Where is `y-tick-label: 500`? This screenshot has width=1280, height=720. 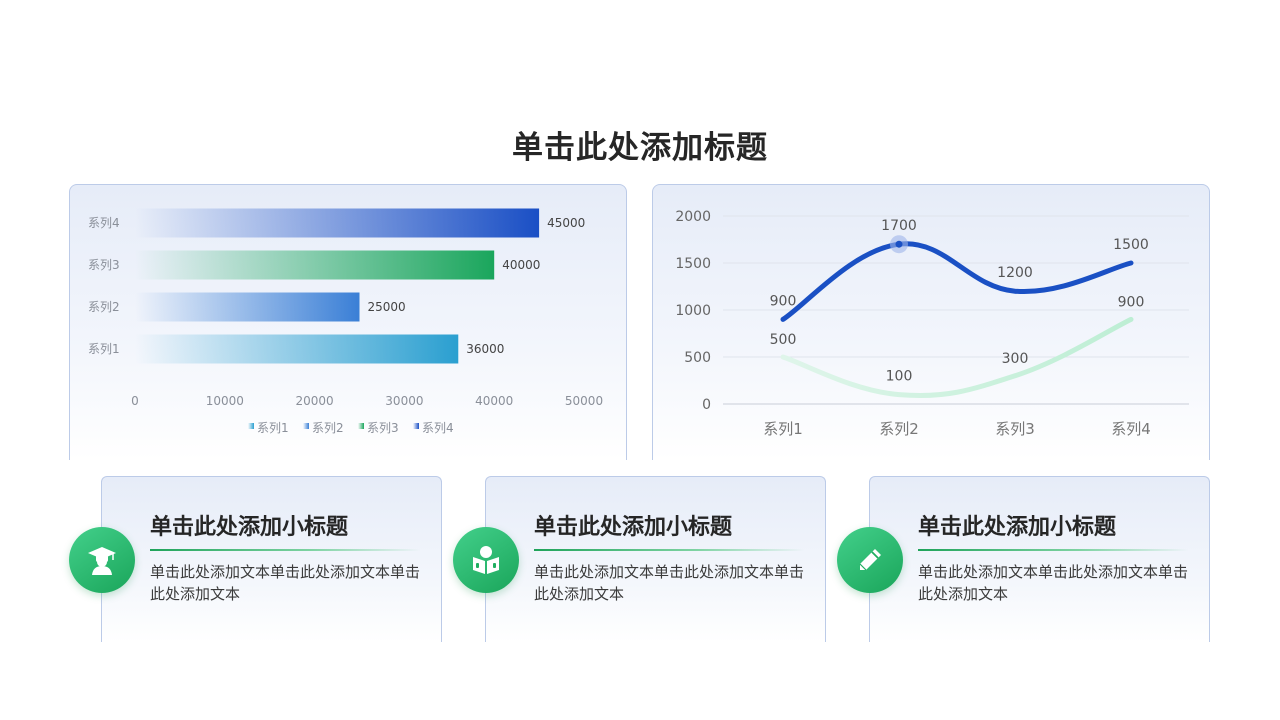 y-tick-label: 500 is located at coordinates (697, 358).